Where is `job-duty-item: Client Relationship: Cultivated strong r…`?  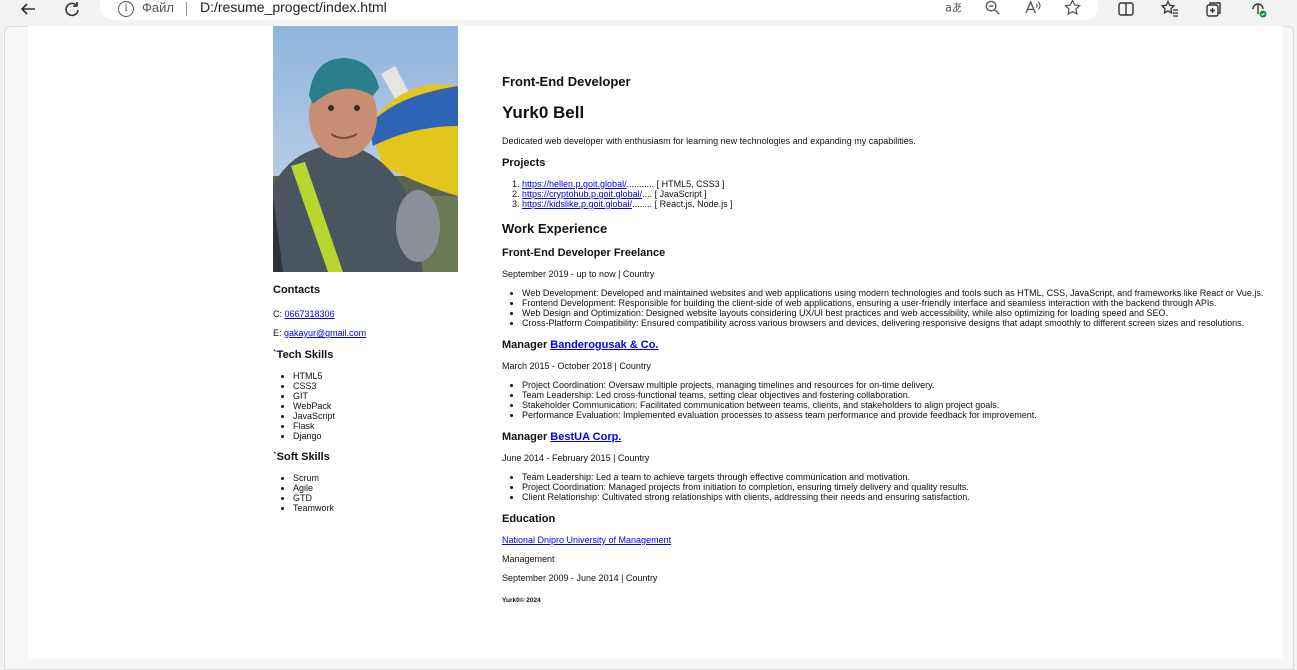 job-duty-item: Client Relationship: Cultivated strong r… is located at coordinates (902, 497).